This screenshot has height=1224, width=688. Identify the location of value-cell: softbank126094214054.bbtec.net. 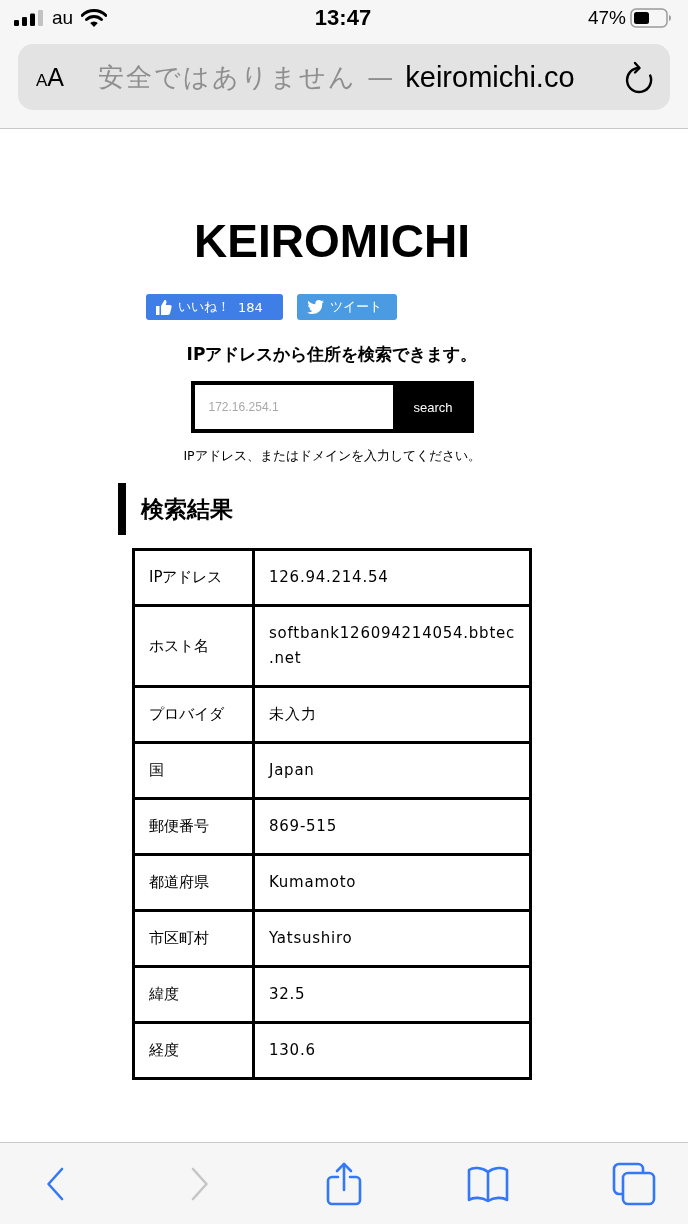
(392, 646).